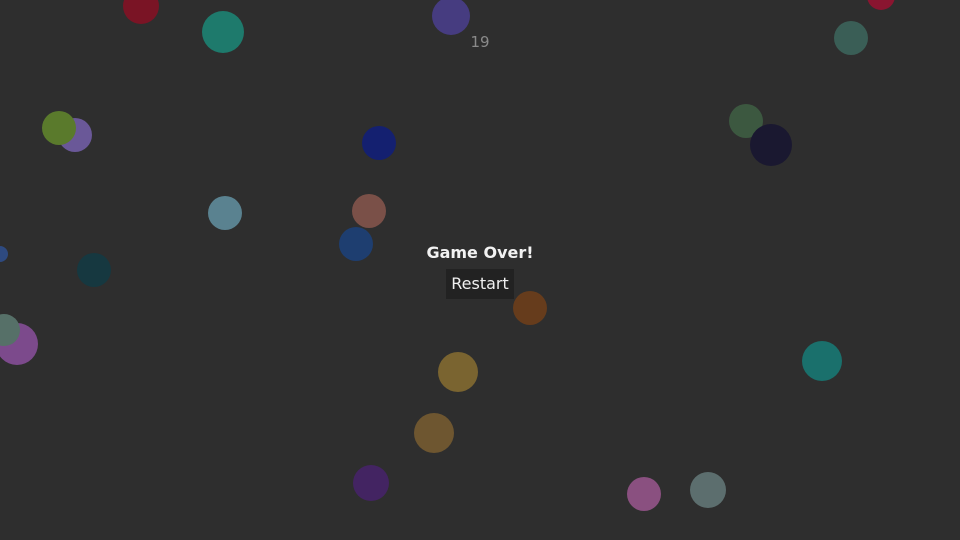 This screenshot has width=960, height=540. Describe the element at coordinates (480, 284) in the screenshot. I see `restart-button: Restart` at that location.